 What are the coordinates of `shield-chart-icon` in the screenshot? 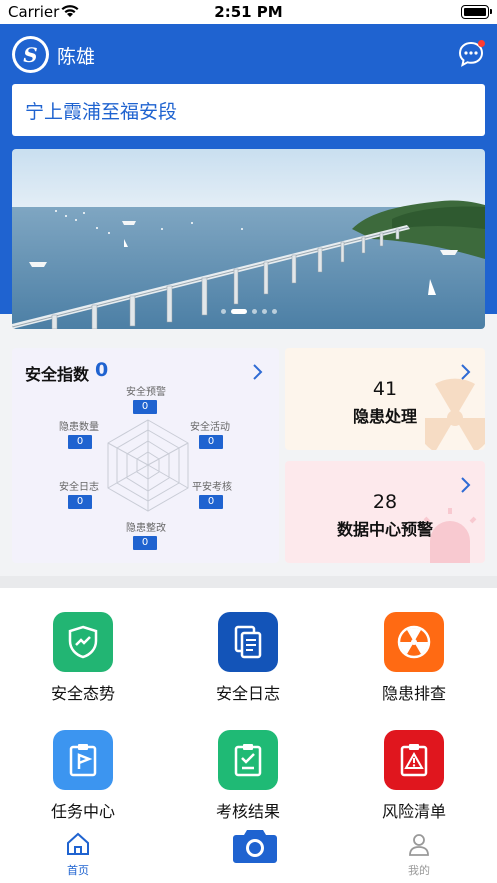 It's located at (83, 642).